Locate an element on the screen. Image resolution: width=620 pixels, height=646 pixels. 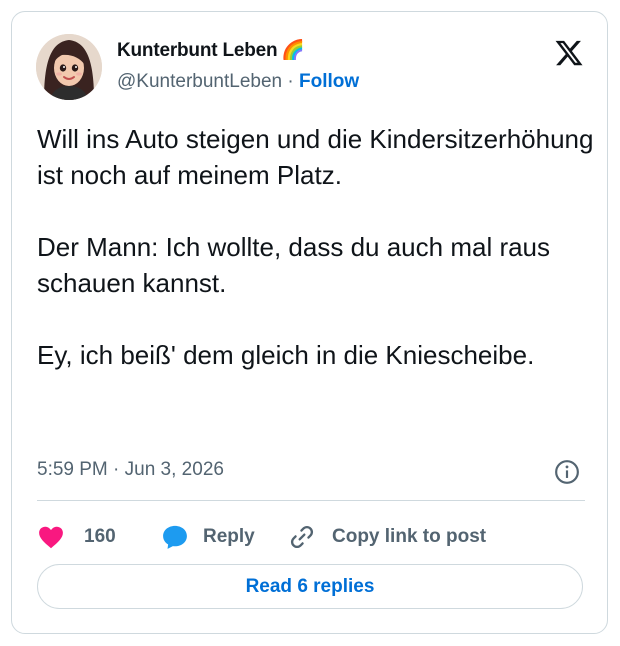
display-name: Kunterbunt Leben 🌈 is located at coordinates (211, 50).